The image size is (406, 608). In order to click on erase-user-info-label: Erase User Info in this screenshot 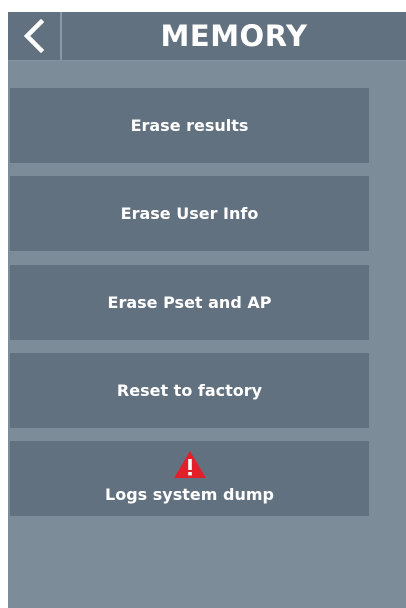, I will do `click(189, 213)`.